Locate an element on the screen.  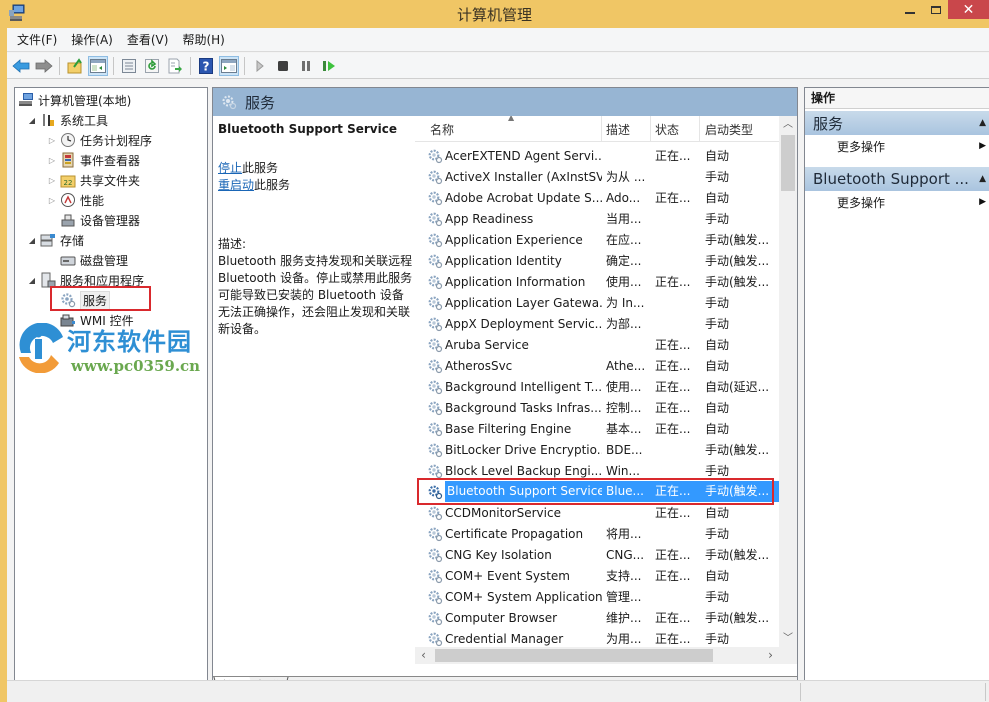
tree-item-performance: ▷ 性能 is located at coordinates (75, 200).